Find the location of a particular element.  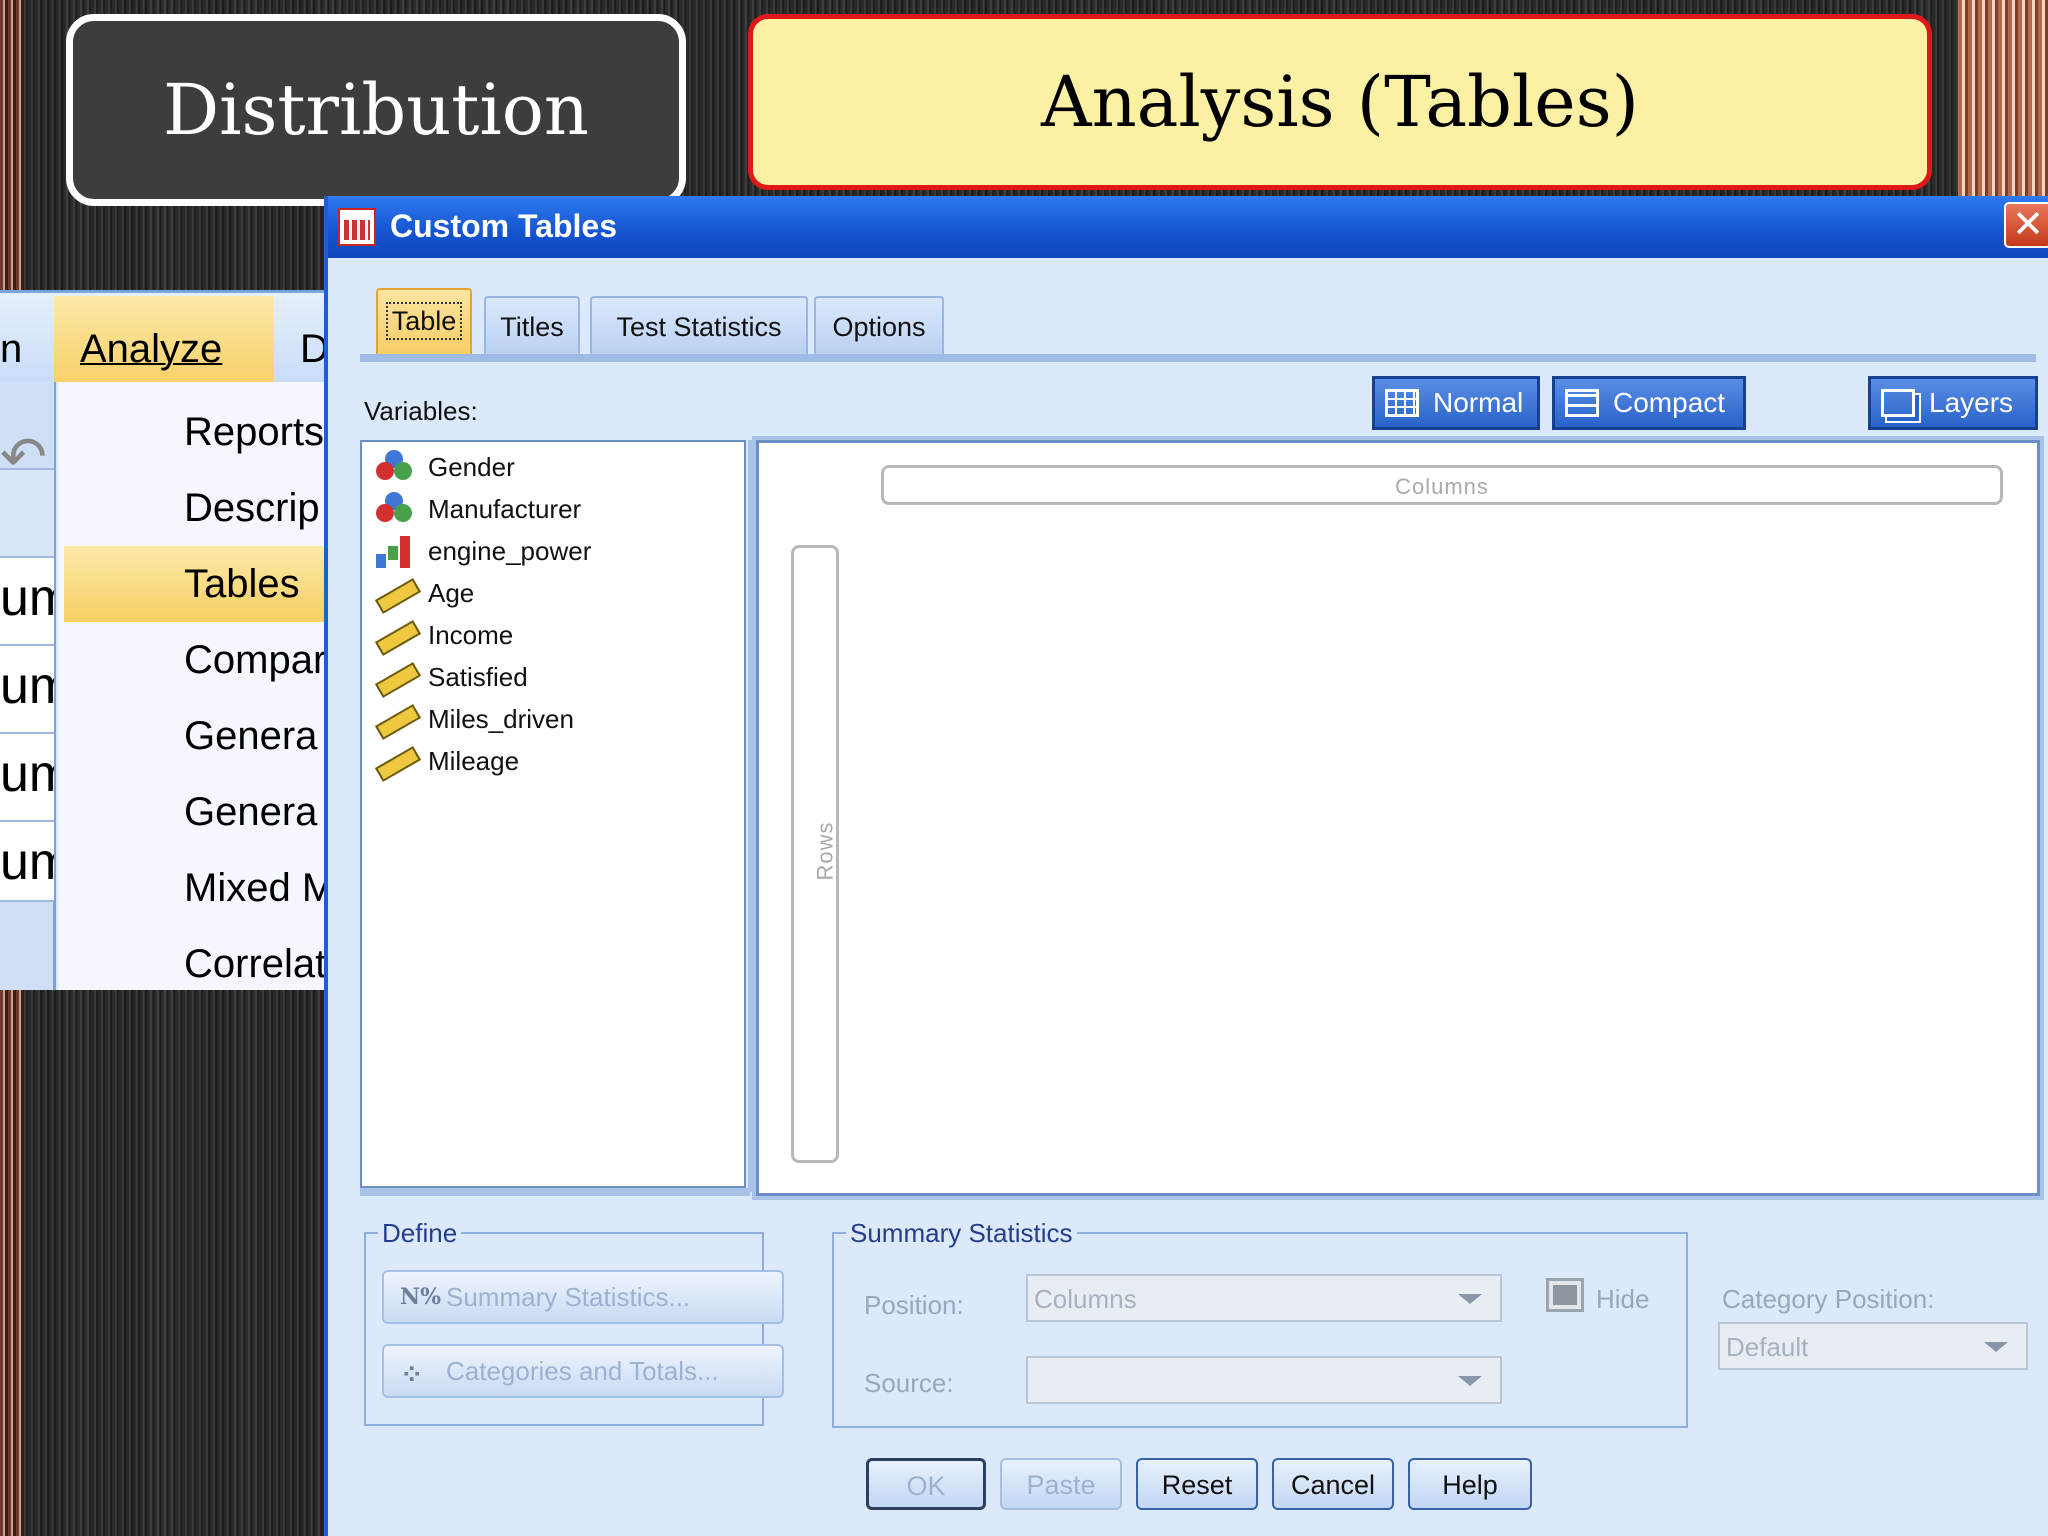

source-label: Source: is located at coordinates (909, 1383).